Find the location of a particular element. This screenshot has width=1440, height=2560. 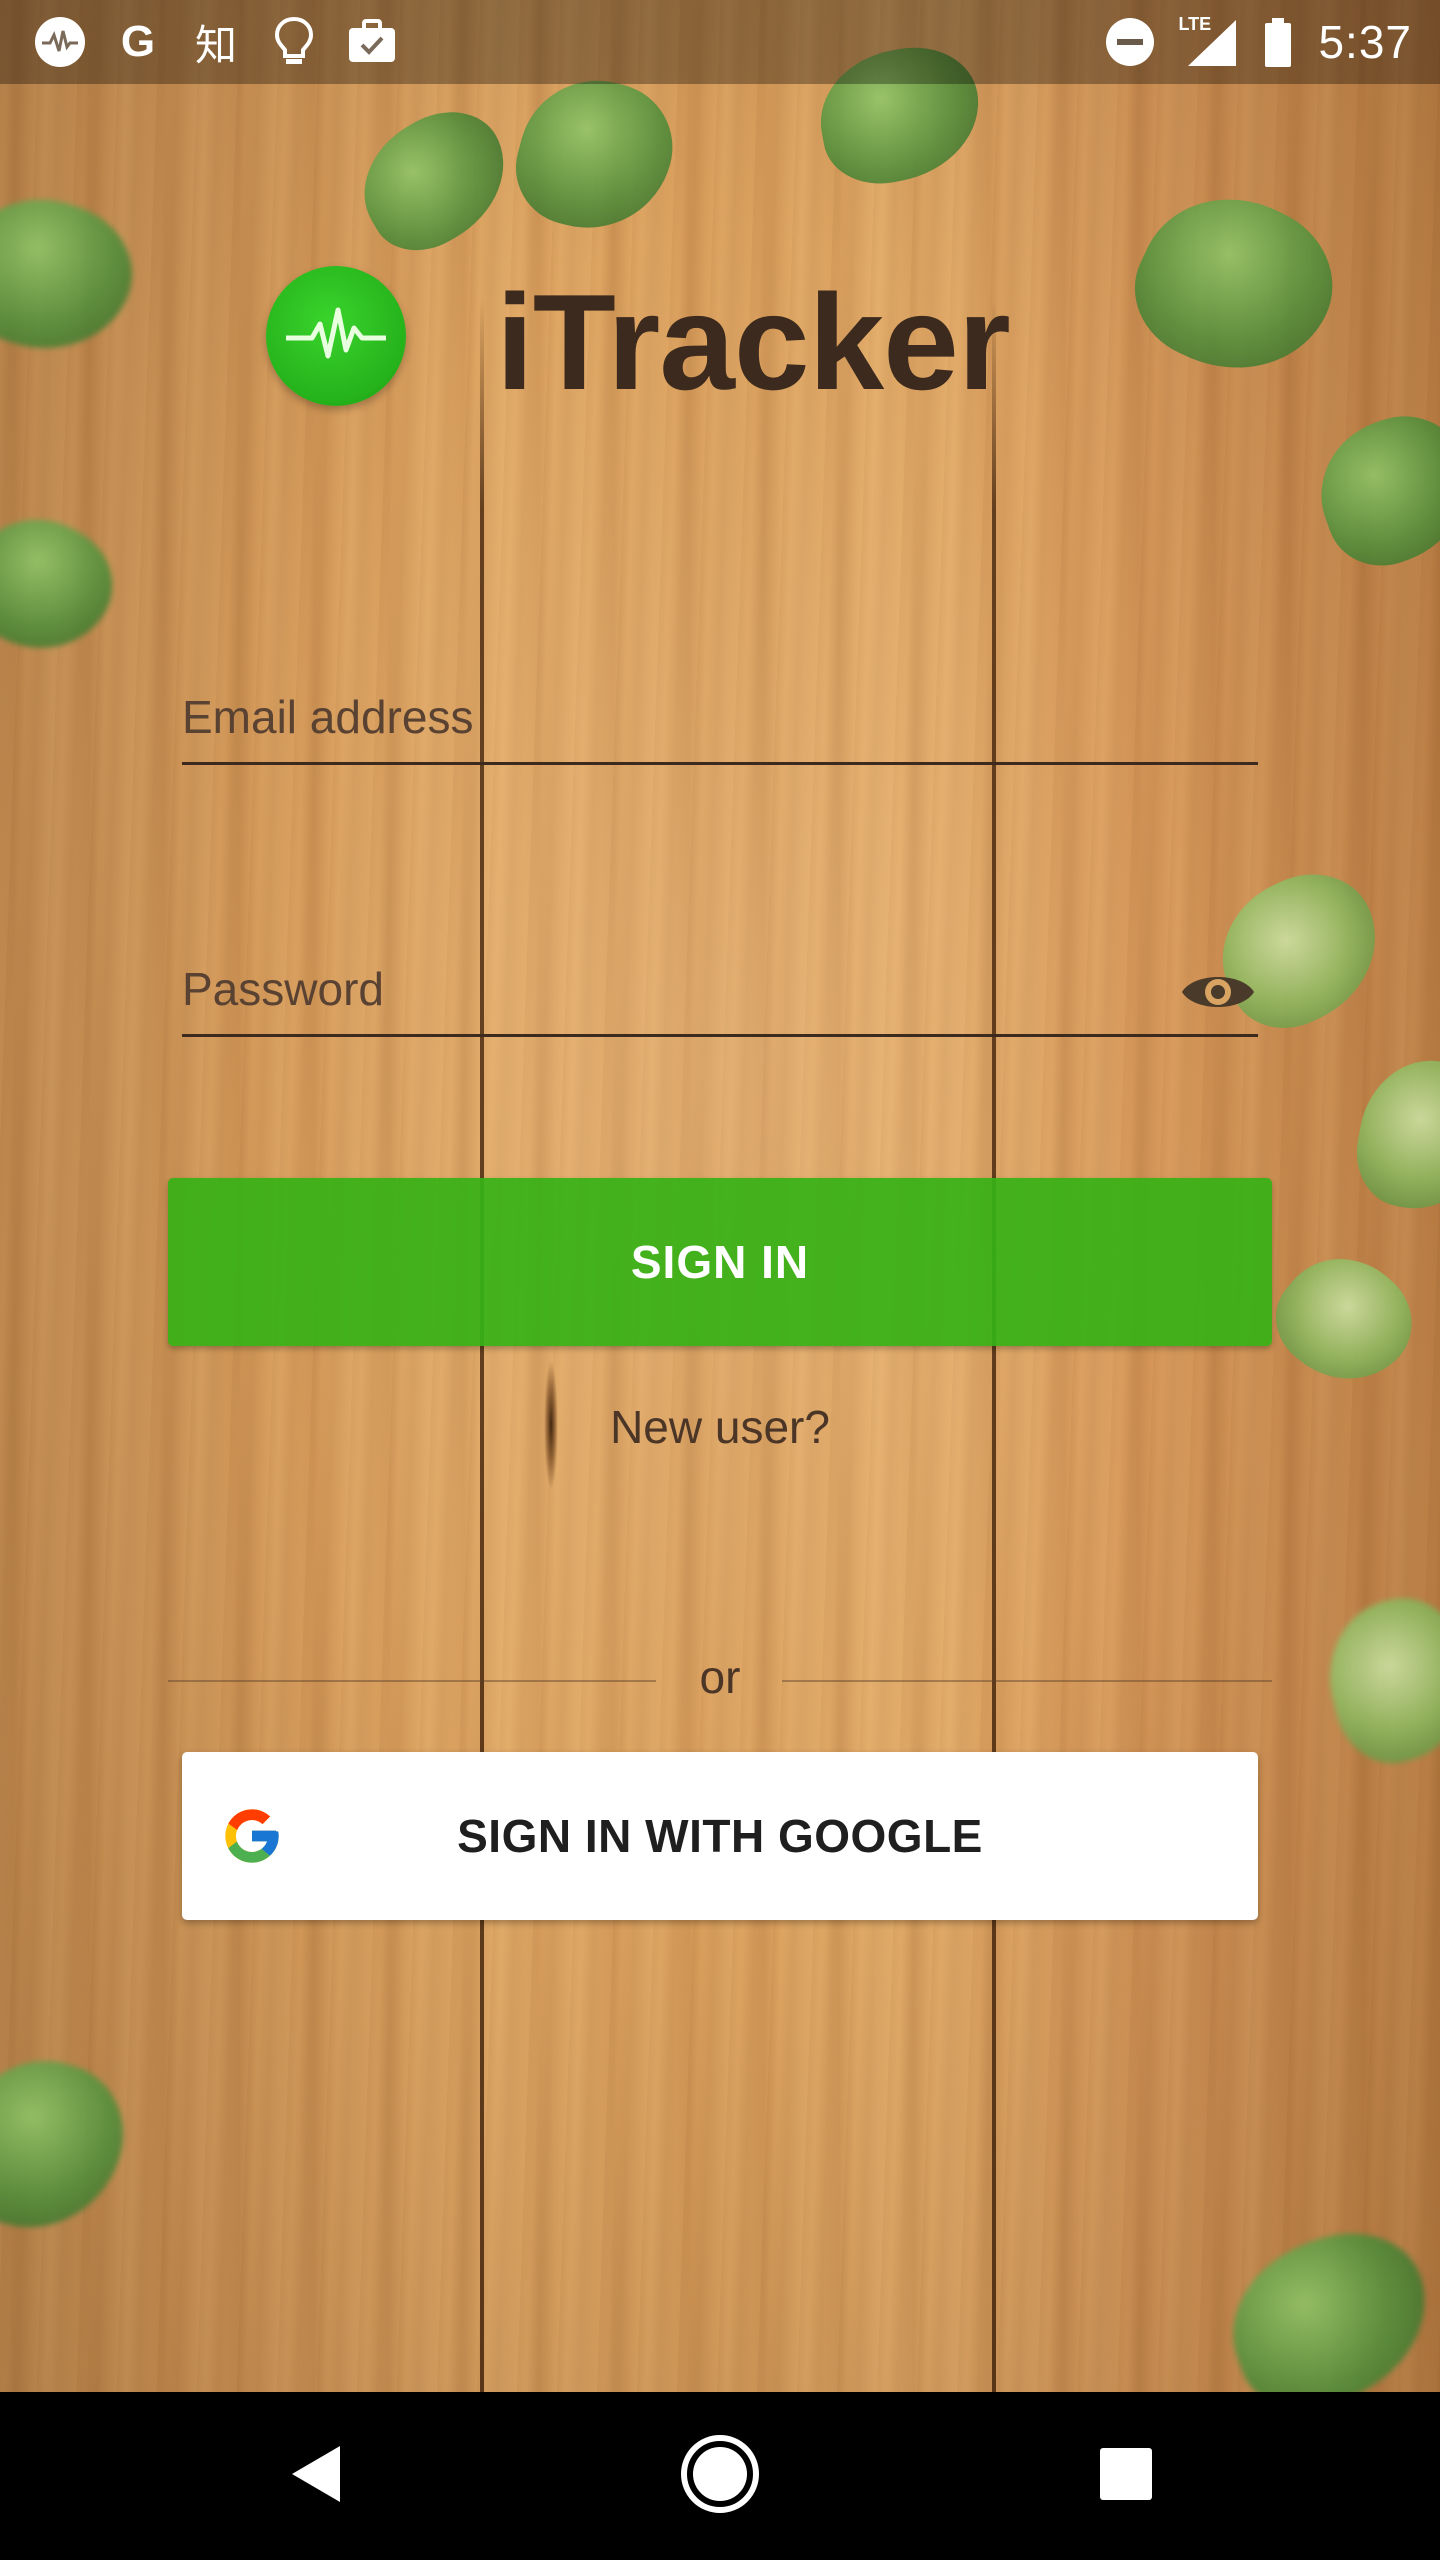

divider-or: or is located at coordinates (720, 1677).